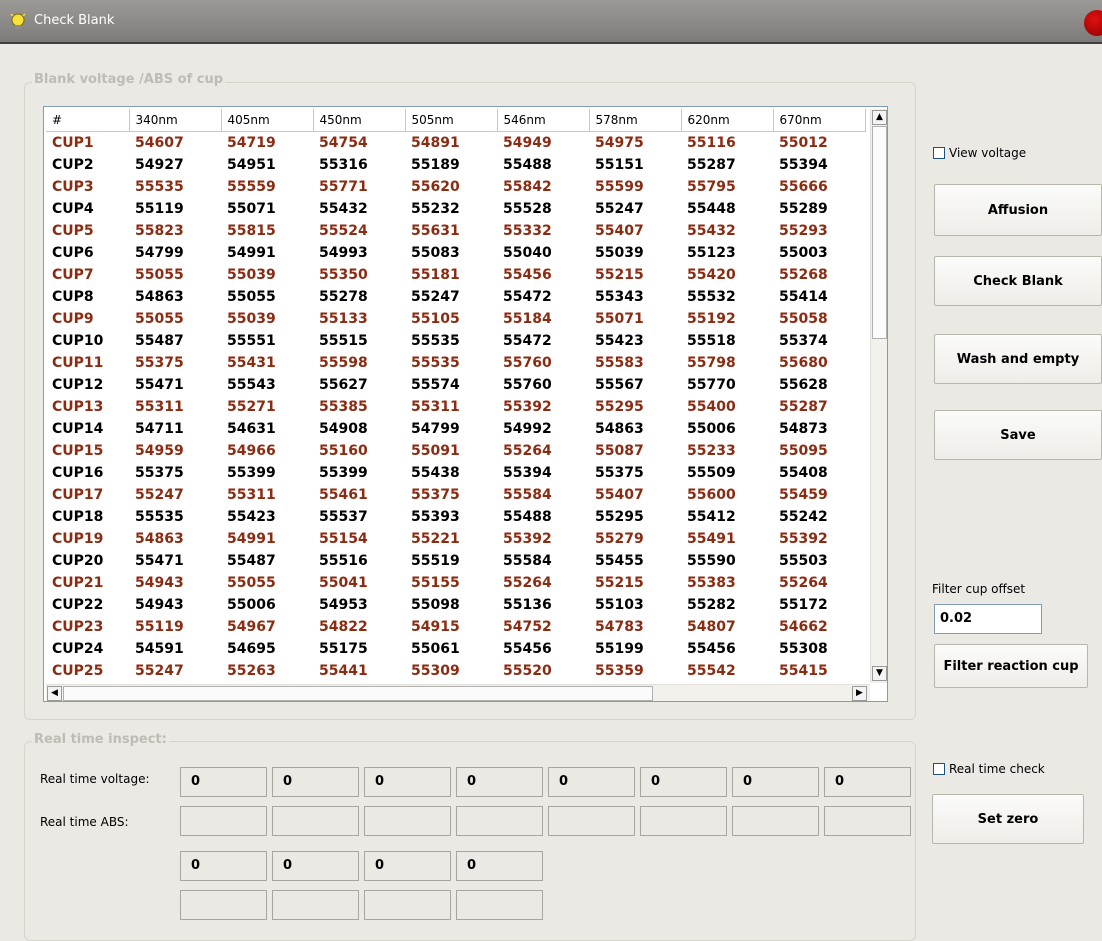 The width and height of the screenshot is (1102, 941). What do you see at coordinates (175, 120) in the screenshot?
I see `column-header: 340nm` at bounding box center [175, 120].